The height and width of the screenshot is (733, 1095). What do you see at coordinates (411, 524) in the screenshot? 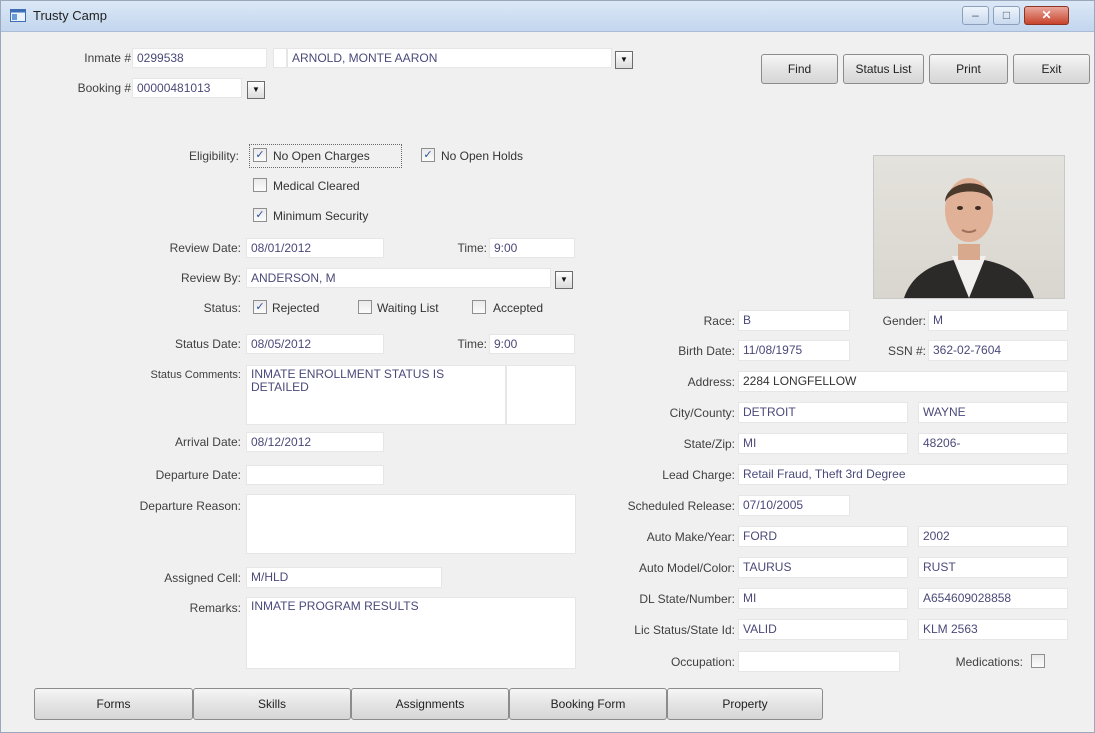
I see `departure-reason-field` at bounding box center [411, 524].